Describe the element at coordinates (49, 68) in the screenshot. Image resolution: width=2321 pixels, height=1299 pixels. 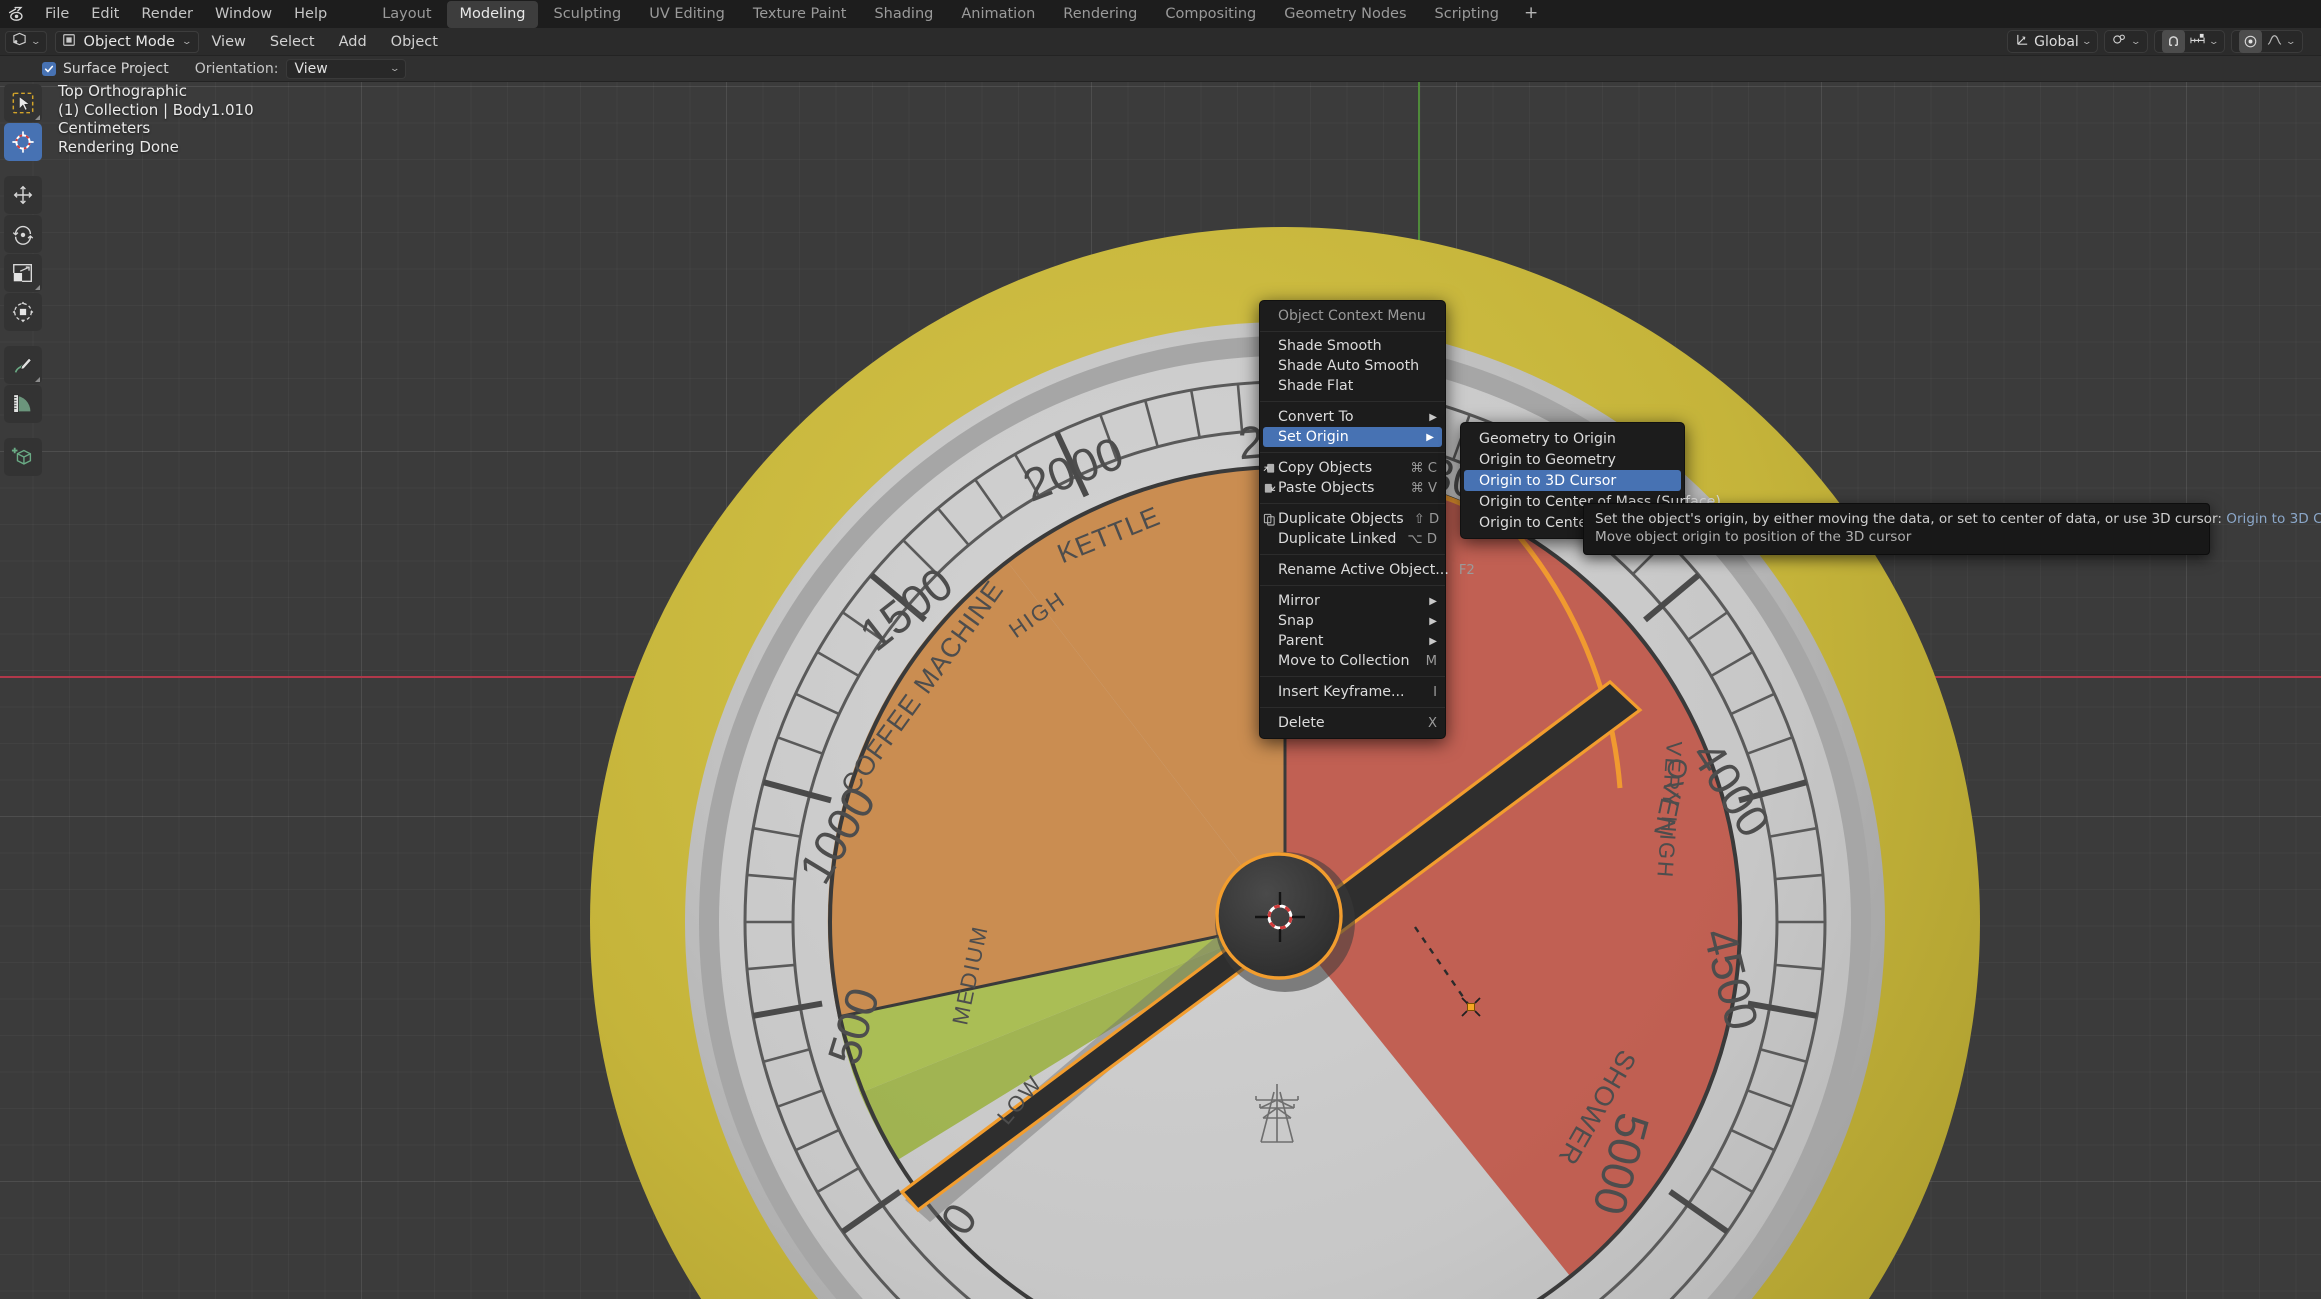
I see `surface-project-checkbox` at that location.